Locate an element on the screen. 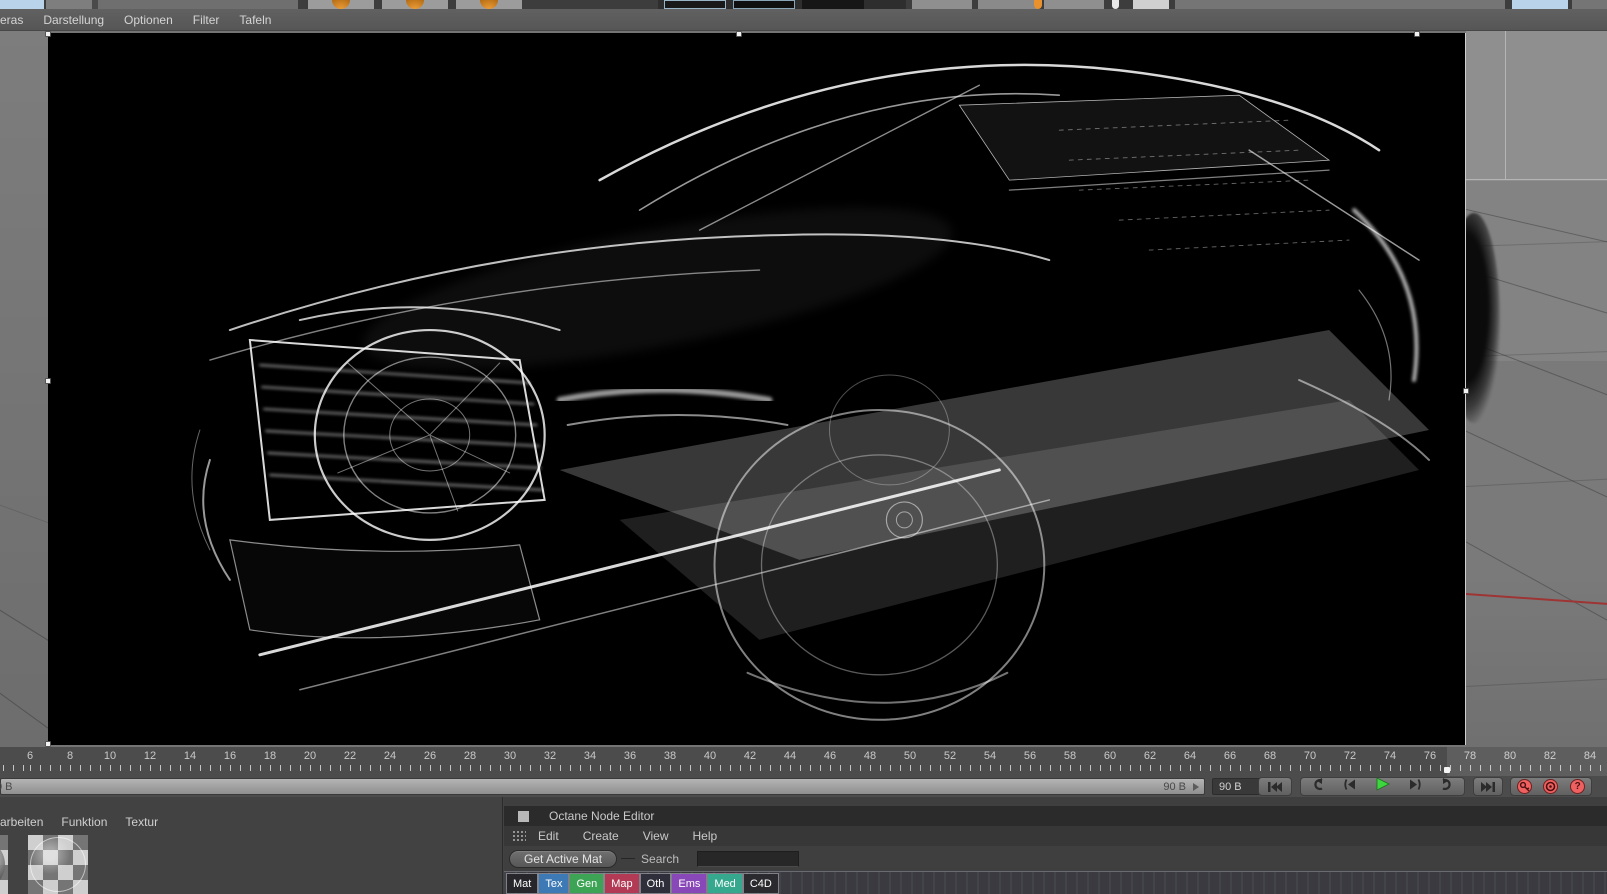  world-x-axis-line is located at coordinates (1536, 599).